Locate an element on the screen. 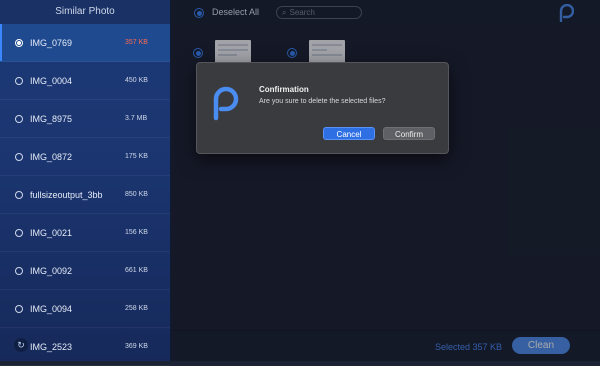  confirm-button: Confirm is located at coordinates (409, 133).